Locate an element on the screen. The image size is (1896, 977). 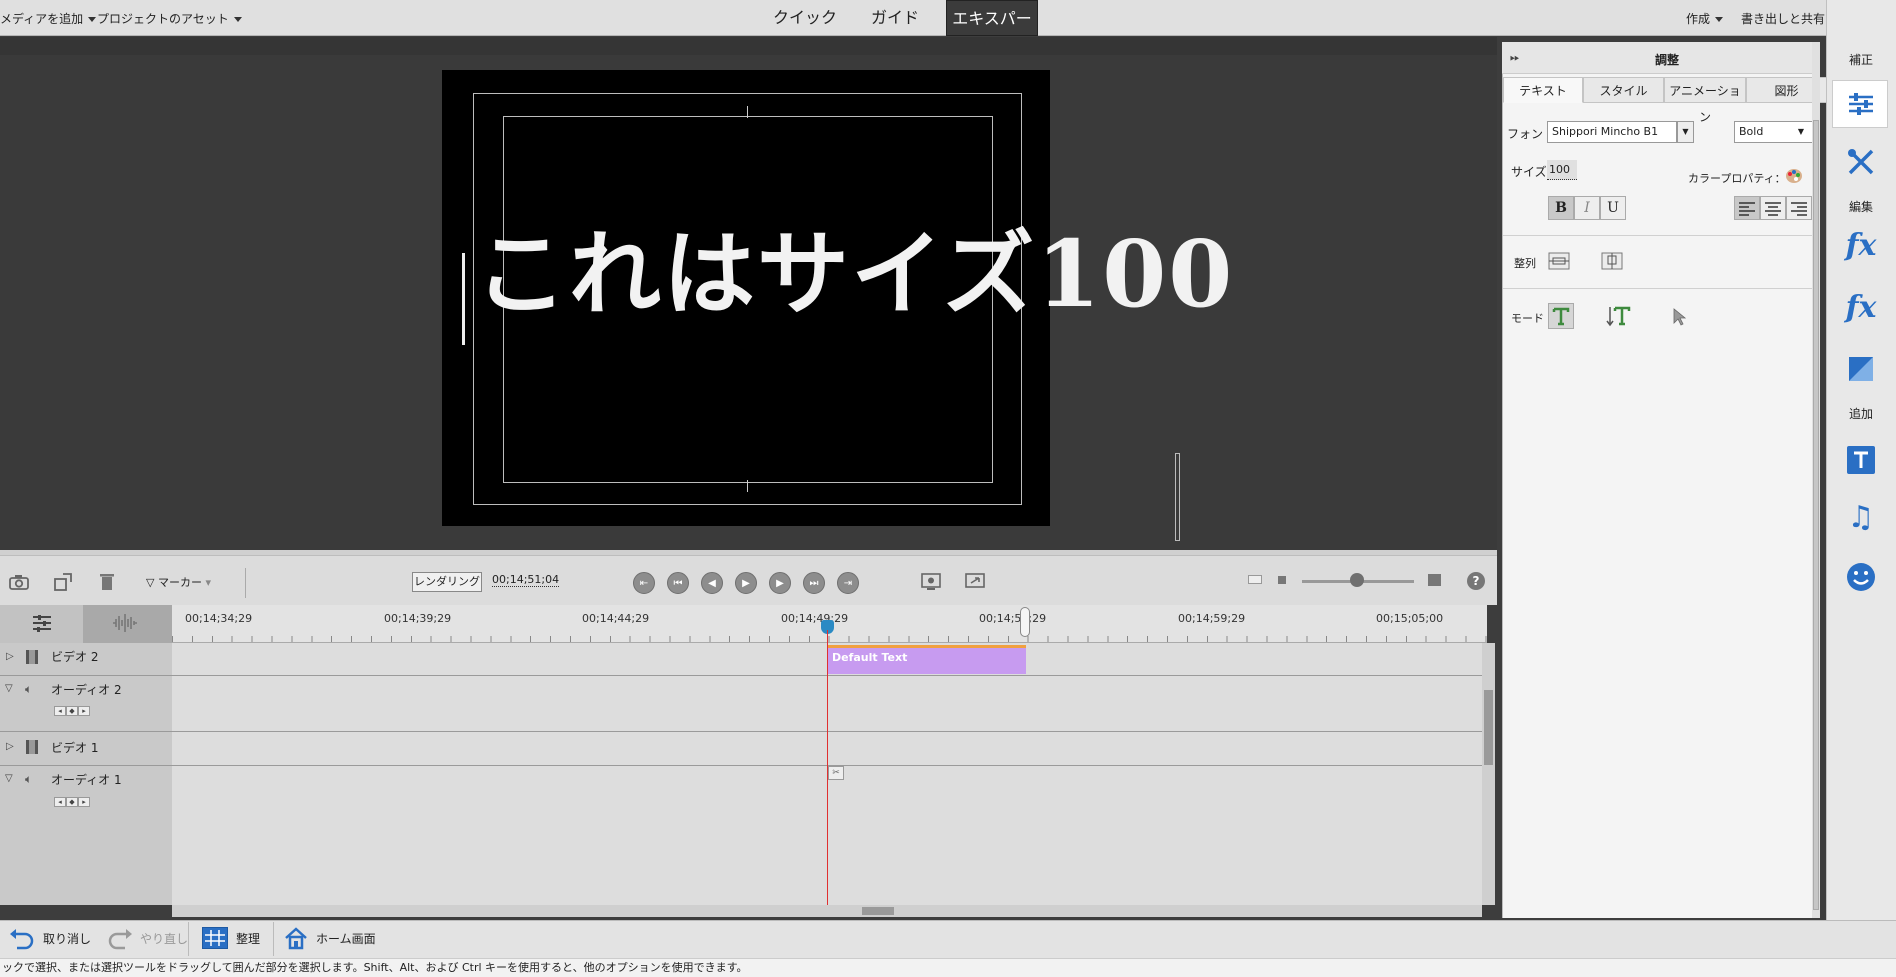
track-name: オーディオ 1 is located at coordinates (86, 780).